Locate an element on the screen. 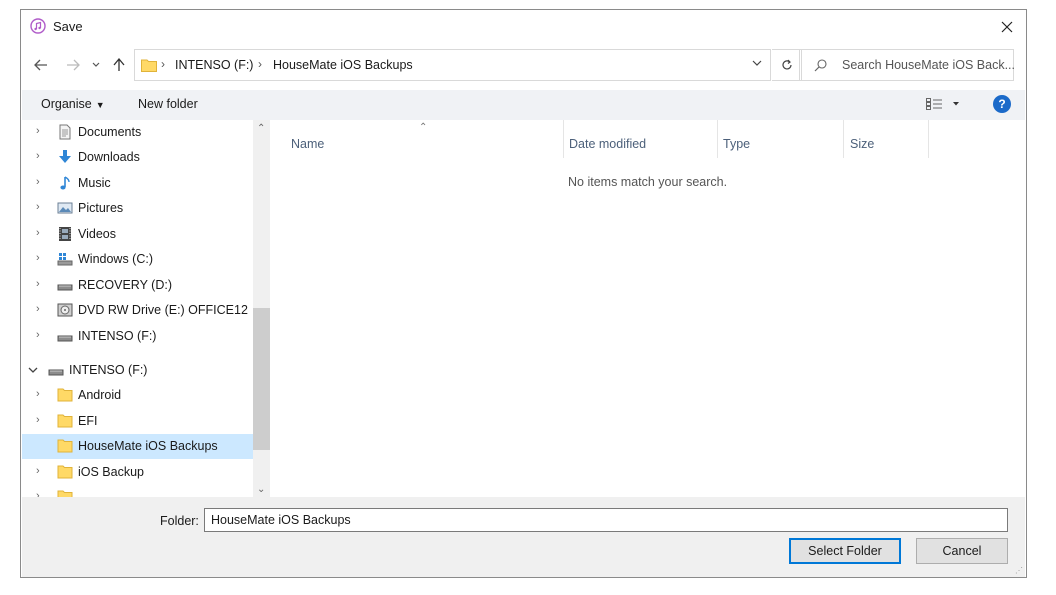 This screenshot has width=1056, height=595. recent-locations-button is located at coordinates (96, 65).